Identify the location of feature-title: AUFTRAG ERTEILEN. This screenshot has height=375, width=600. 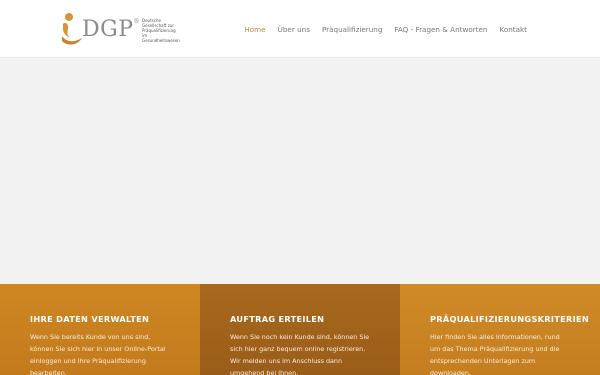
(277, 319).